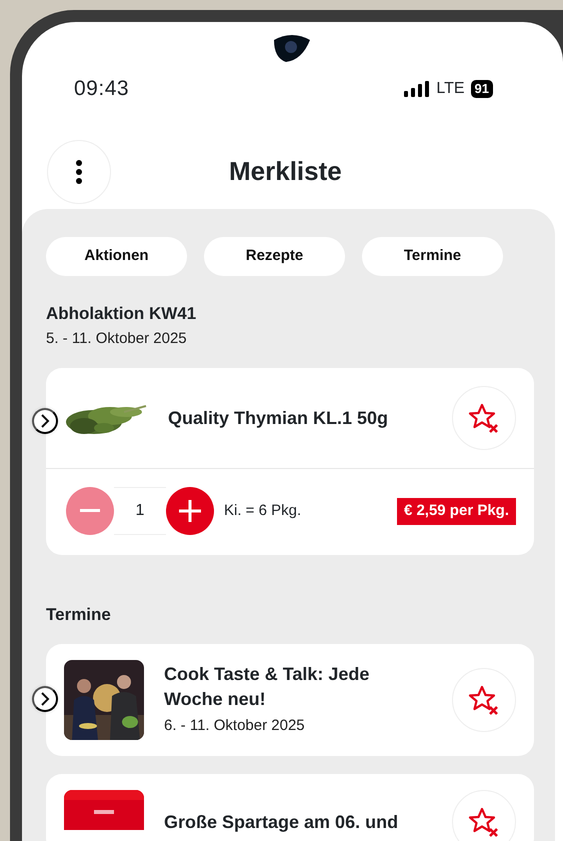  I want to click on section-date: 5. - 11. Oktober 2025, so click(117, 338).